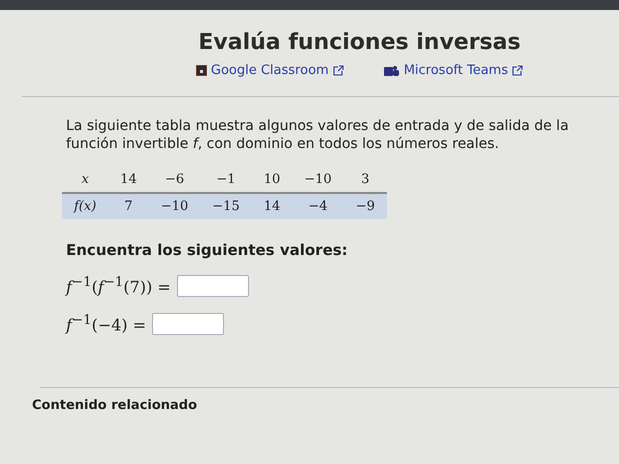  What do you see at coordinates (392, 70) in the screenshot?
I see `teams-icon` at bounding box center [392, 70].